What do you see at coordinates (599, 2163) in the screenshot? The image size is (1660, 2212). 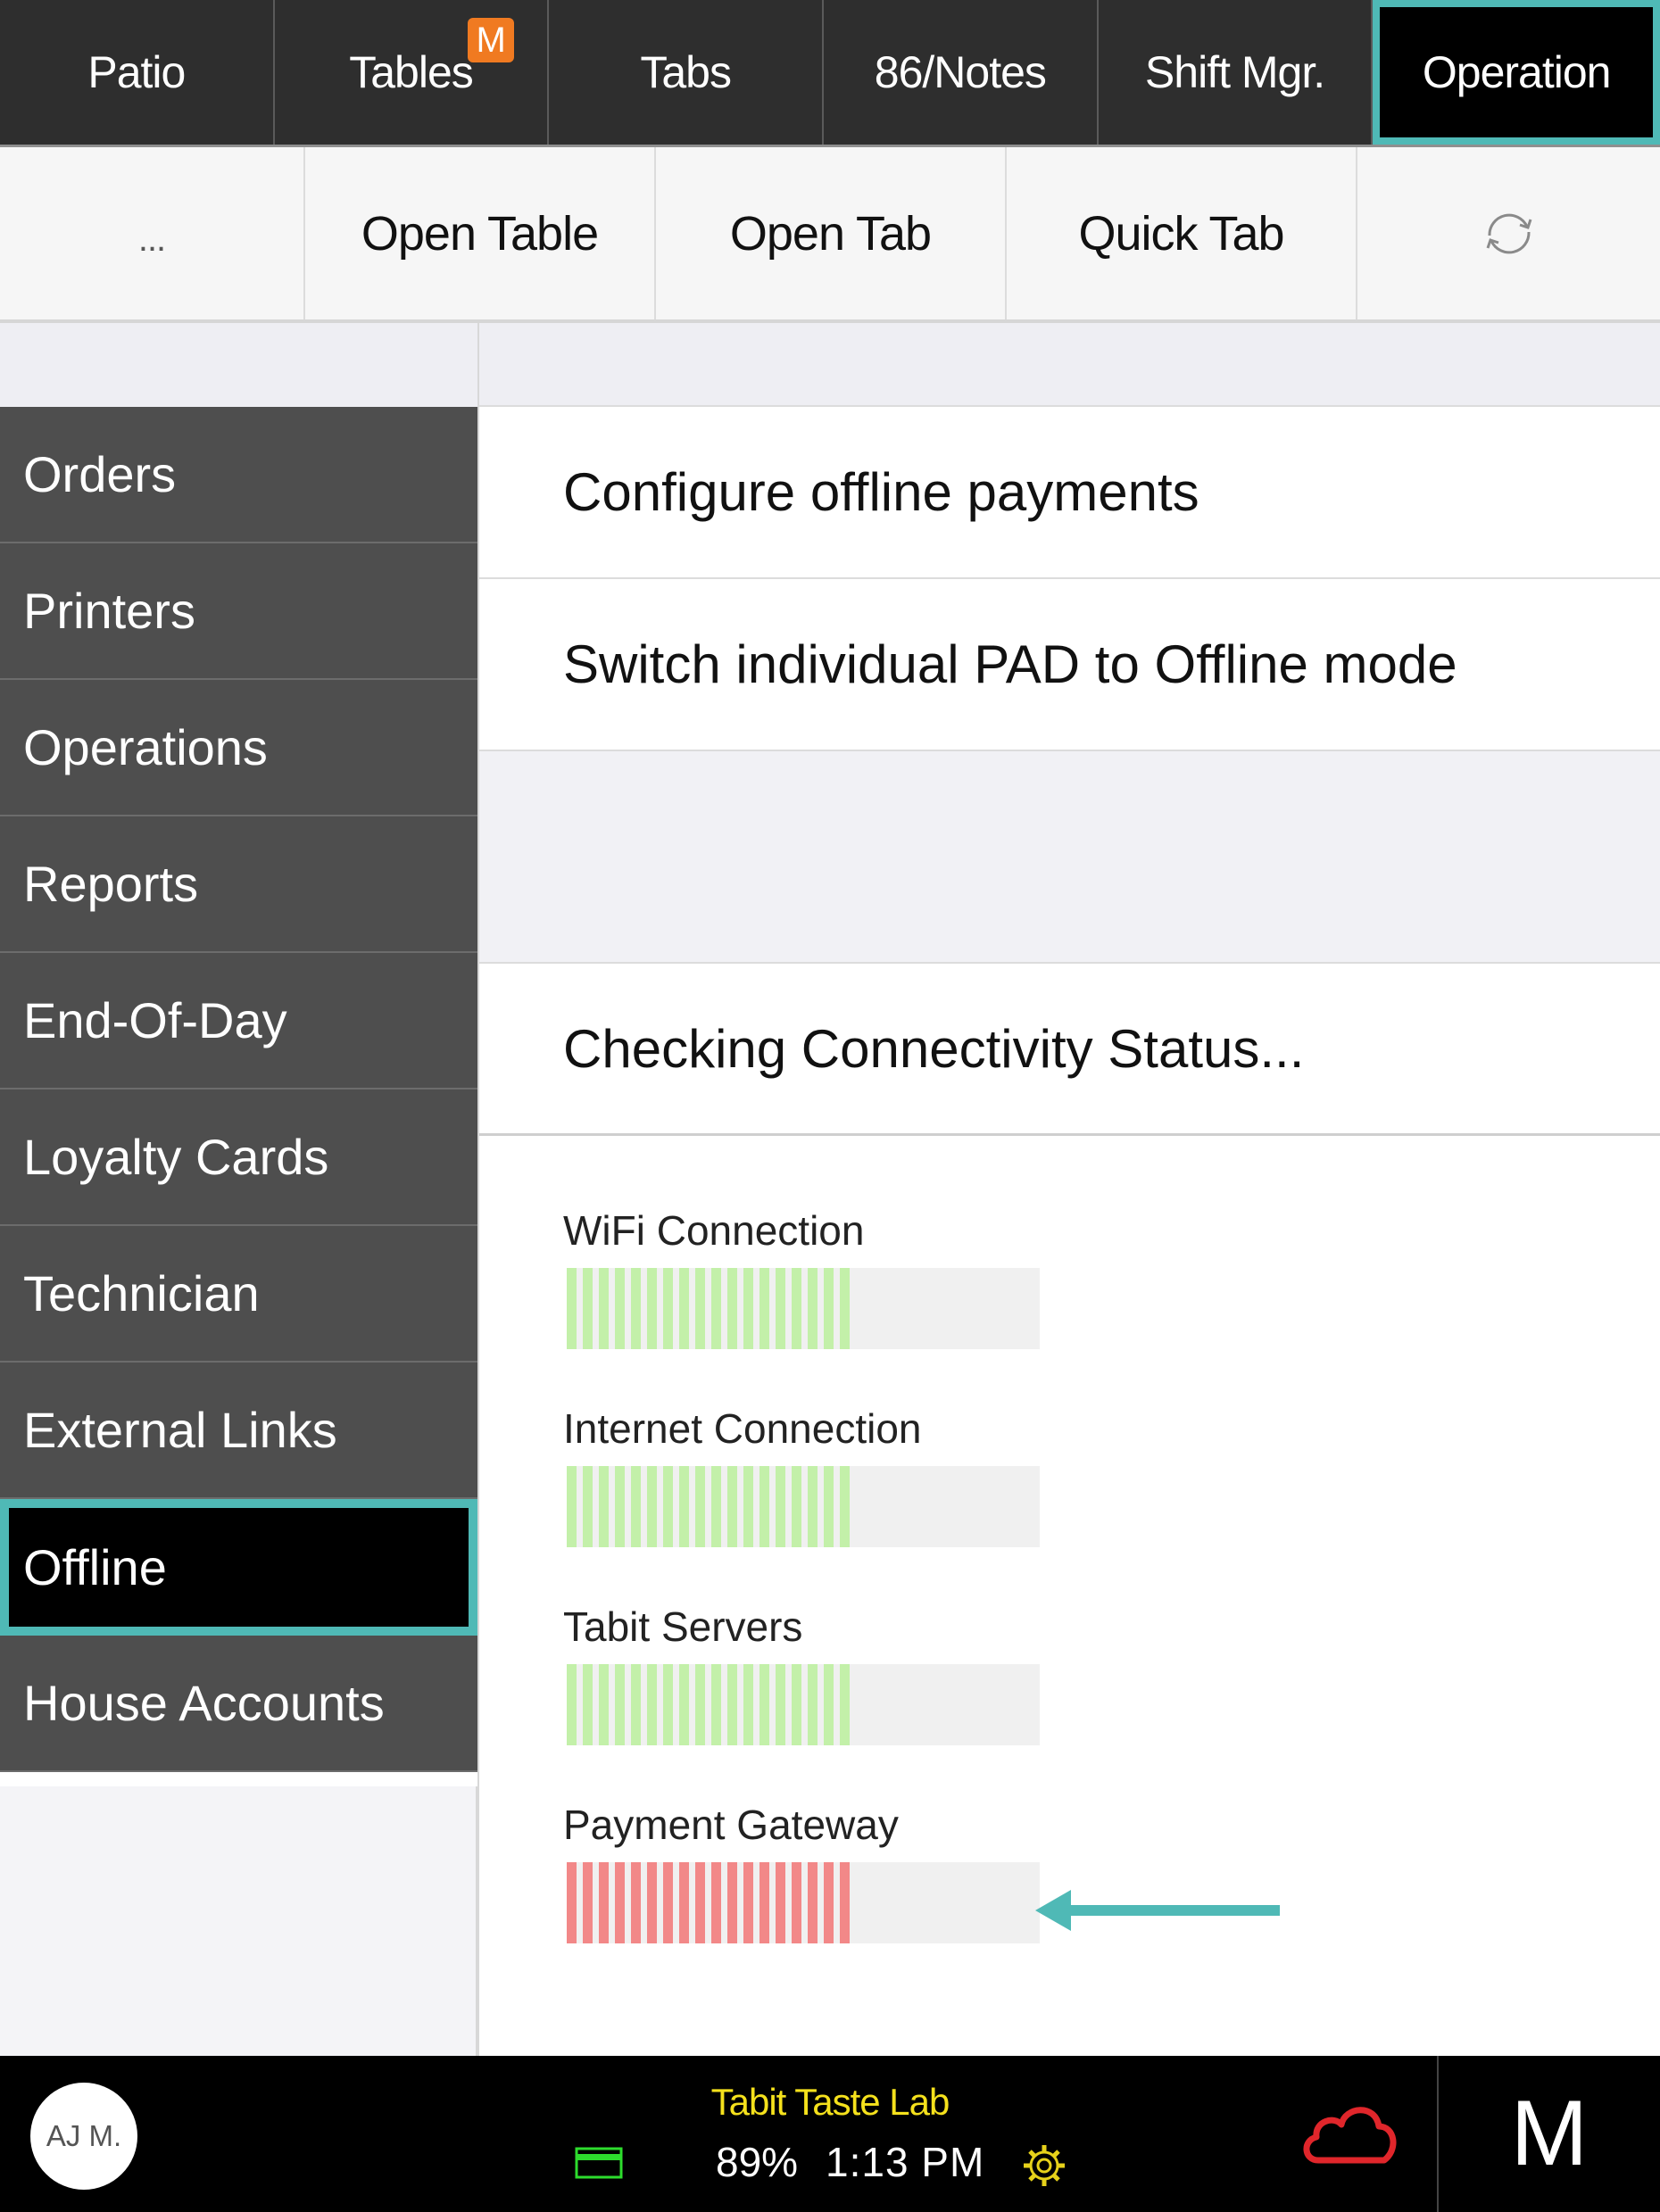 I see `credit-card-icon` at bounding box center [599, 2163].